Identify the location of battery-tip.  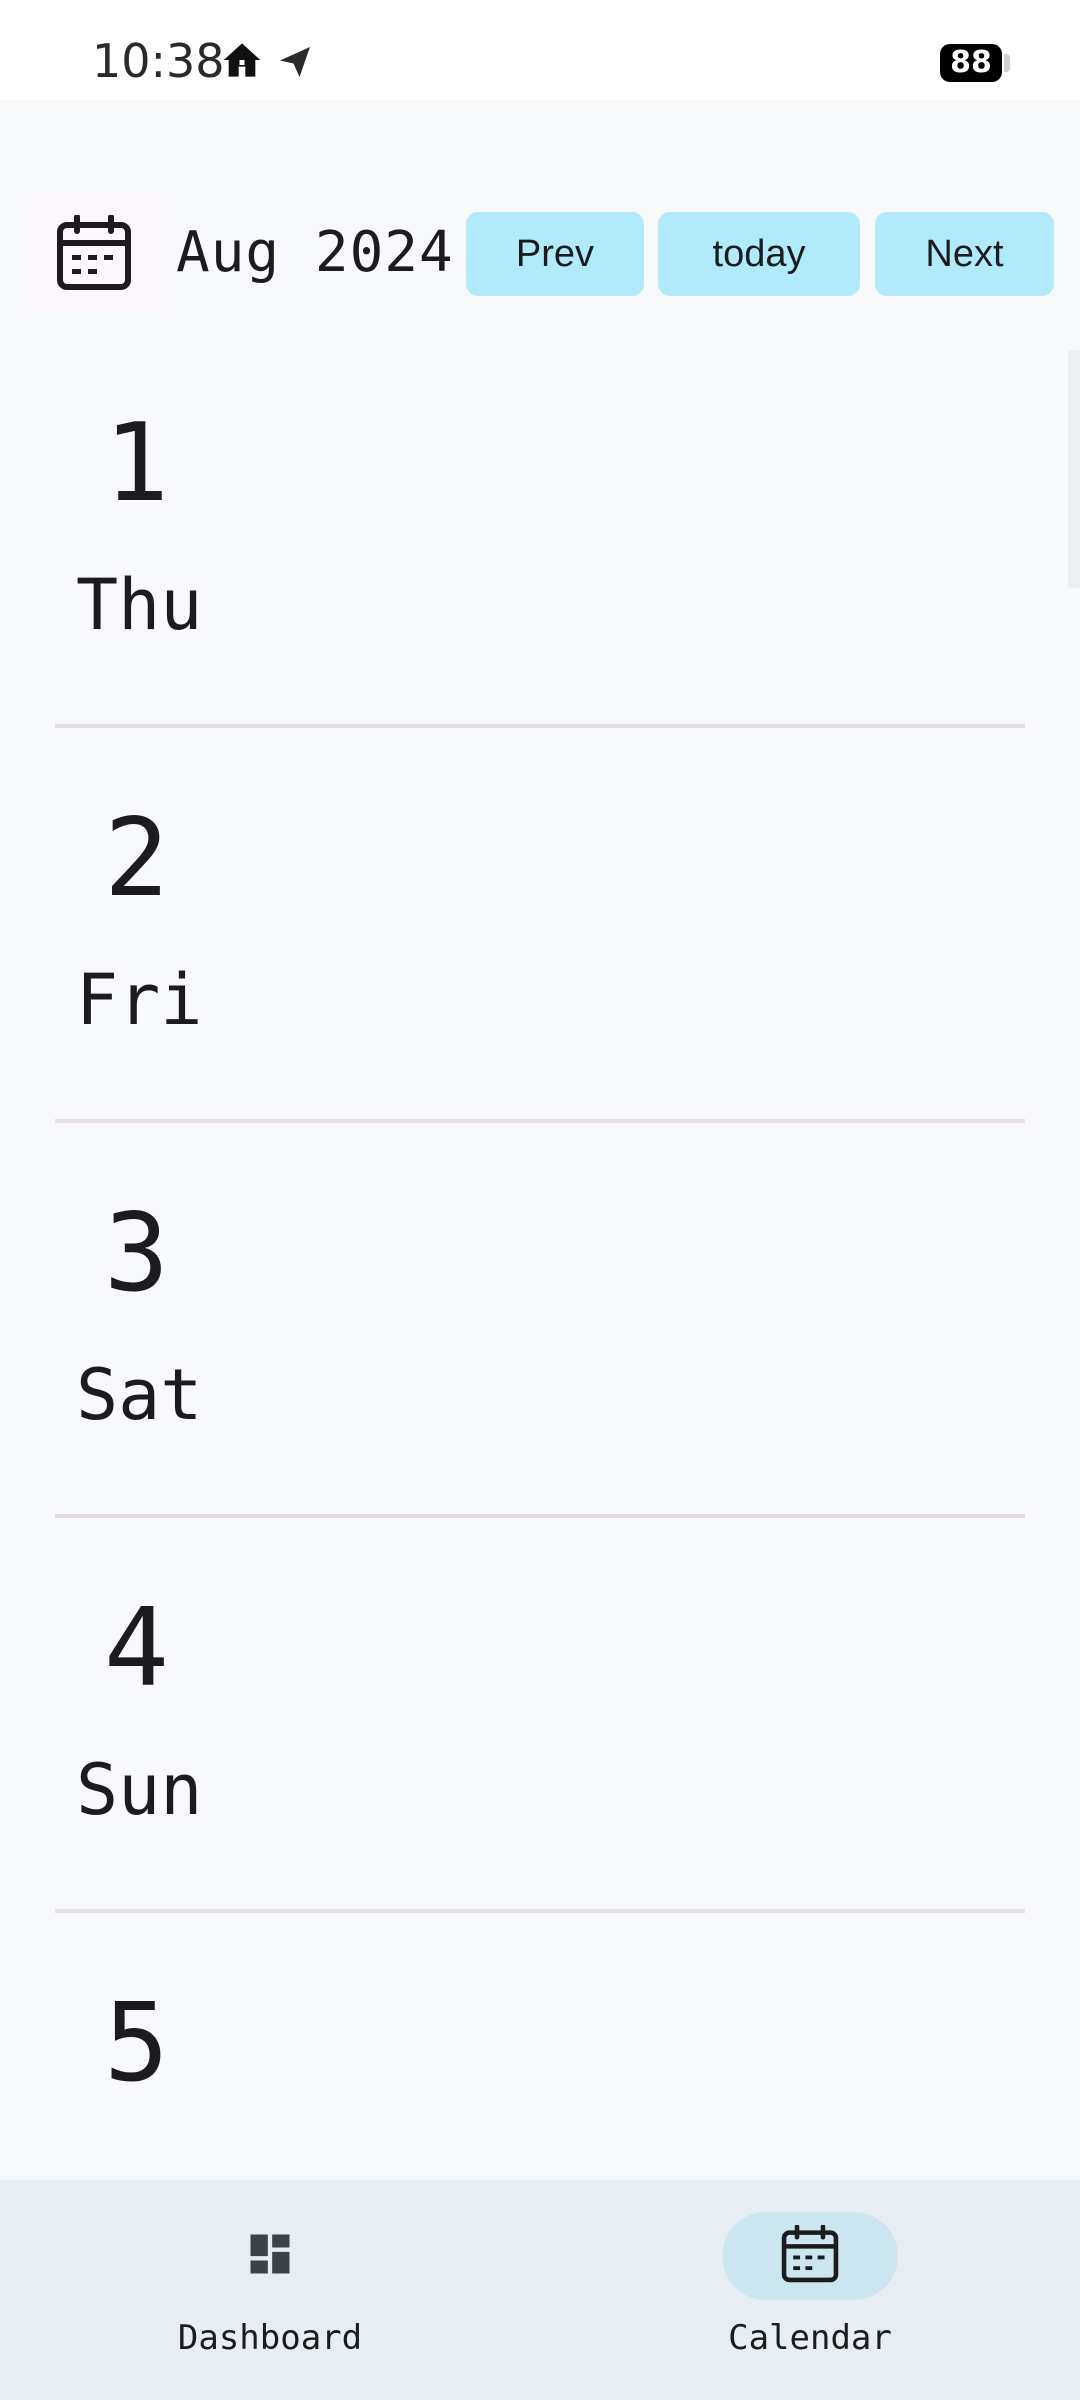
(1007, 63).